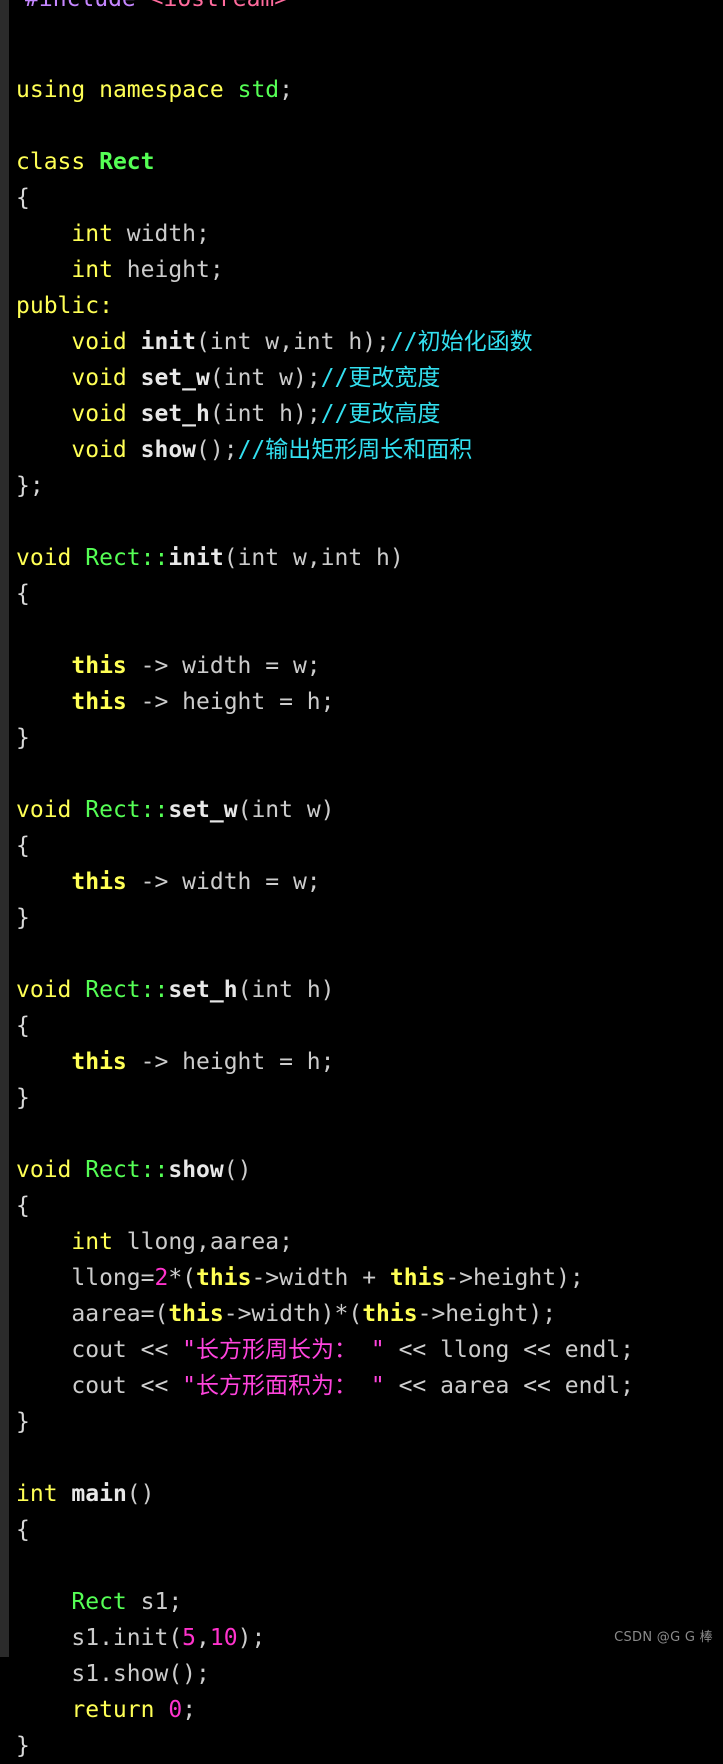 This screenshot has width=723, height=1764. Describe the element at coordinates (203, 1638) in the screenshot. I see `comma: ,` at that location.